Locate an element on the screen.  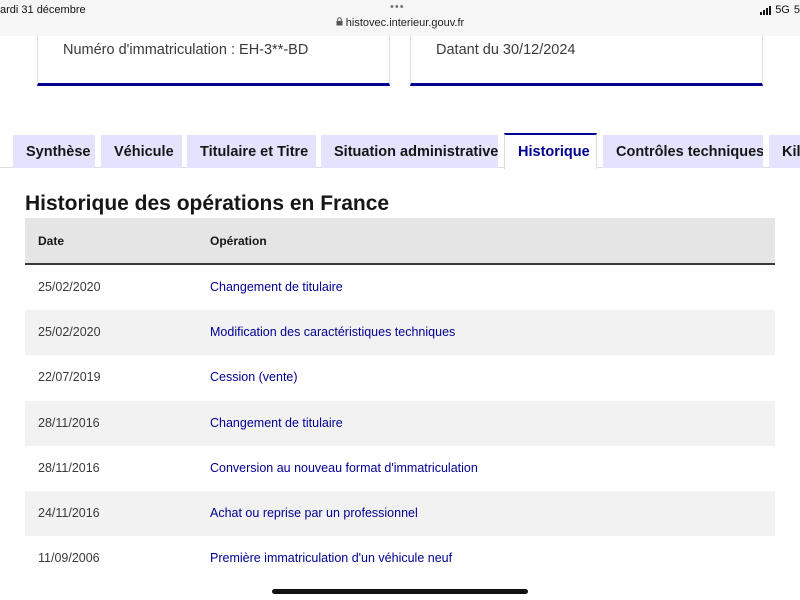
tab-label: Situation administrative is located at coordinates (416, 151).